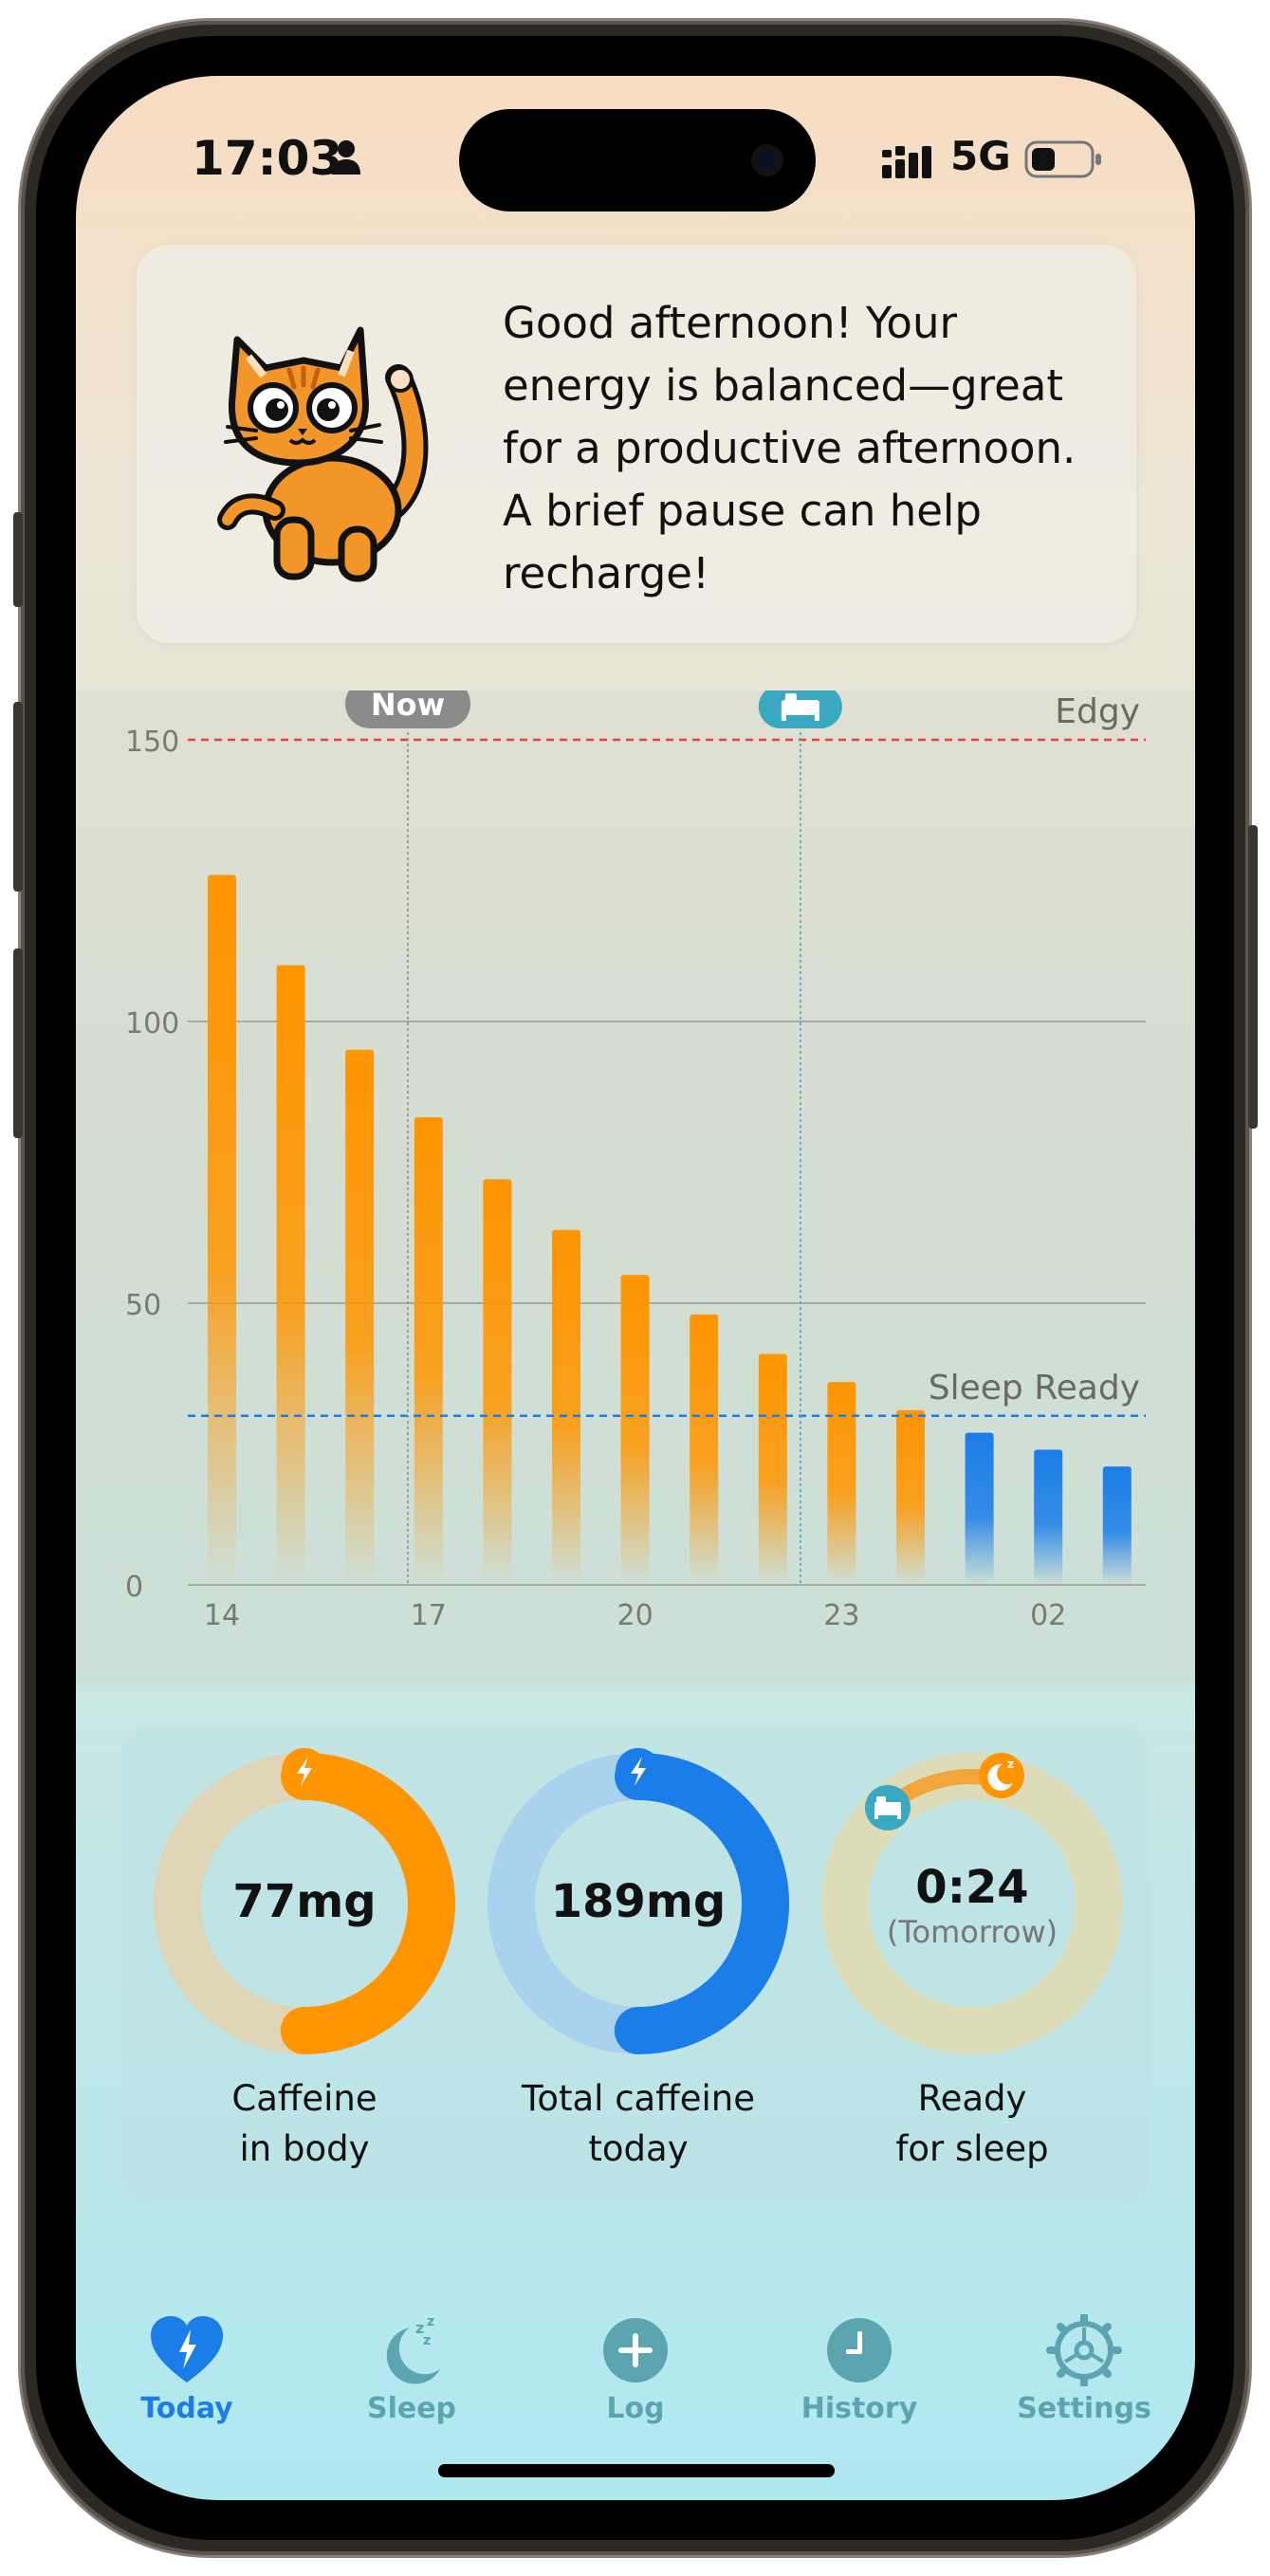 Image resolution: width=1270 pixels, height=2576 pixels. I want to click on x-tick-label: 17, so click(429, 1615).